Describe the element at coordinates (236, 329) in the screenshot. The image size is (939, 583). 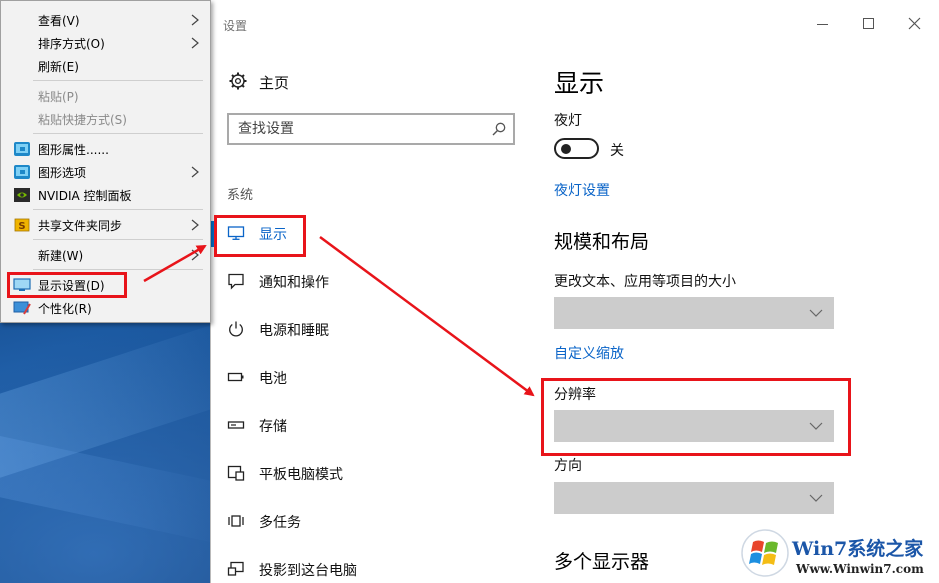
I see `power-icon` at that location.